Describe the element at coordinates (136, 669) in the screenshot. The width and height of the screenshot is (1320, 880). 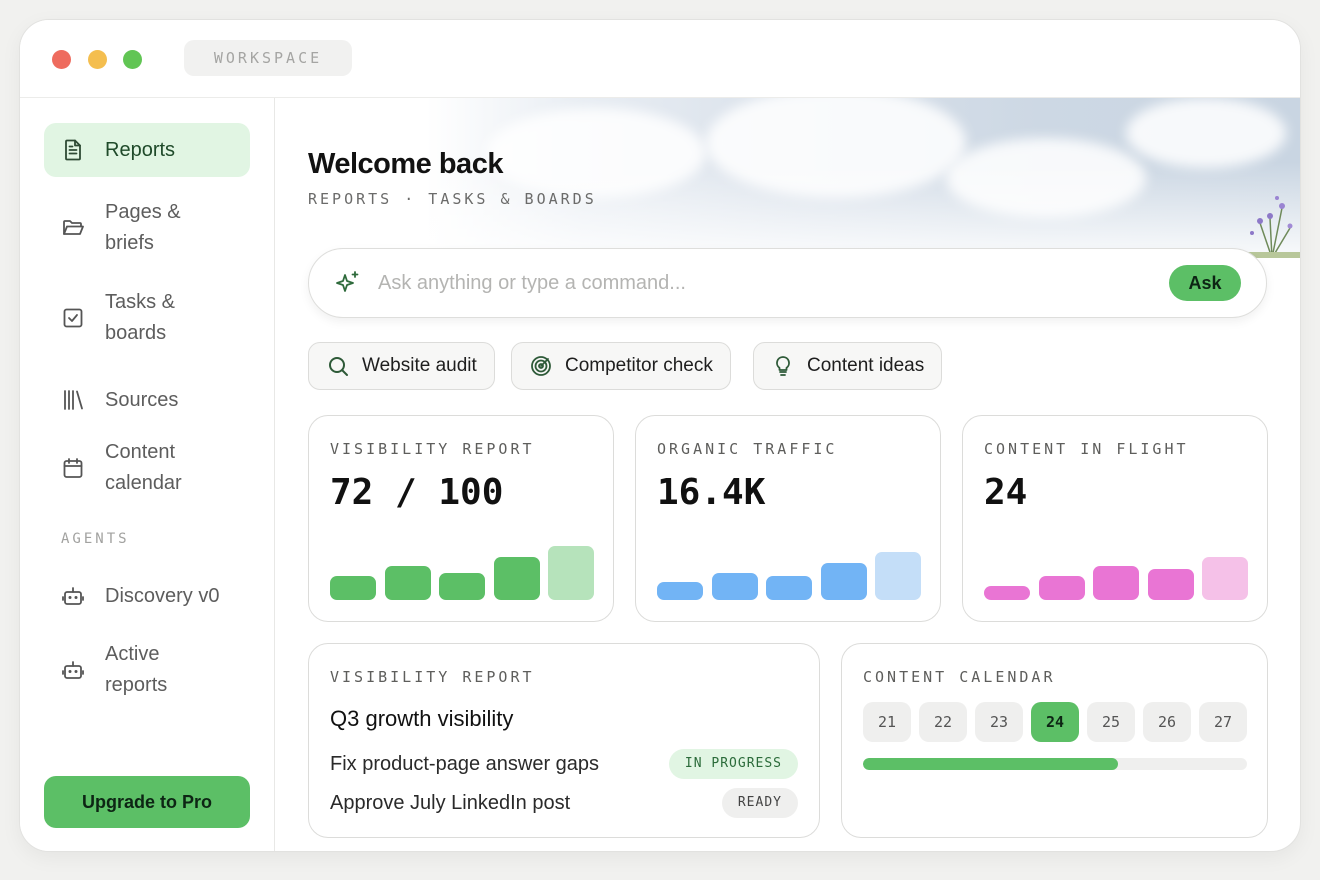
I see `sidebar-item-label: Active reports` at that location.